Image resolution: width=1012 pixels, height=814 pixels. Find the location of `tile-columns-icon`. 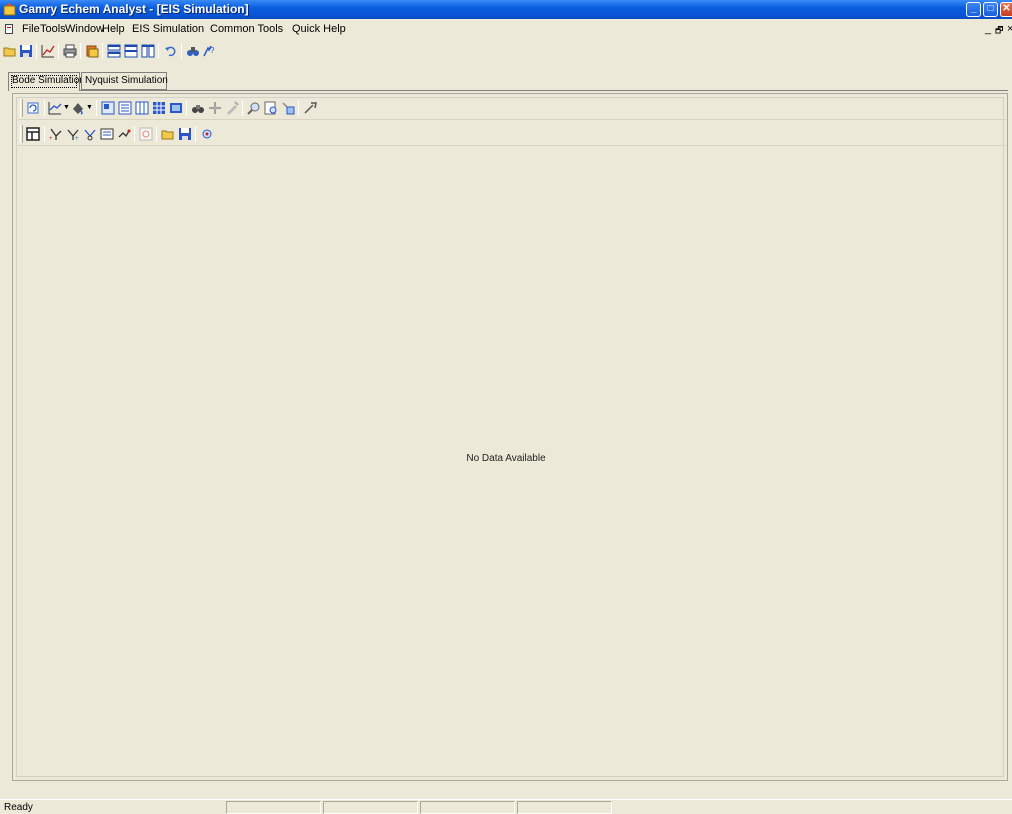

tile-columns-icon is located at coordinates (148, 51).